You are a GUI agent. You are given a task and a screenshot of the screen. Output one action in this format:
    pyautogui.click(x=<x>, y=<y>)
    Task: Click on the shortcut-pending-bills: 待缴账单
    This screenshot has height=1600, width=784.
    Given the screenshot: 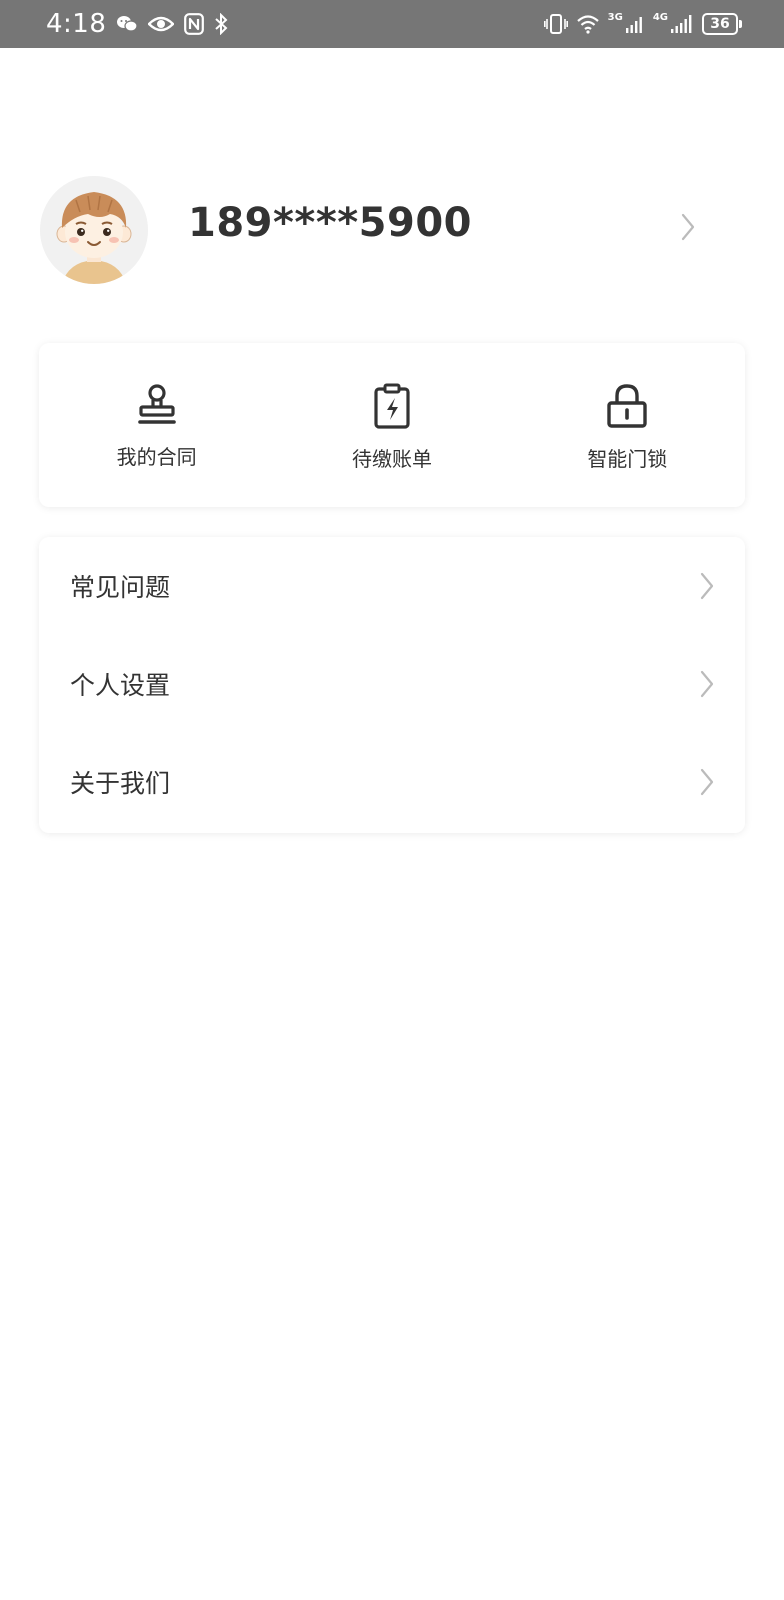 What is the action you would take?
    pyautogui.click(x=391, y=425)
    